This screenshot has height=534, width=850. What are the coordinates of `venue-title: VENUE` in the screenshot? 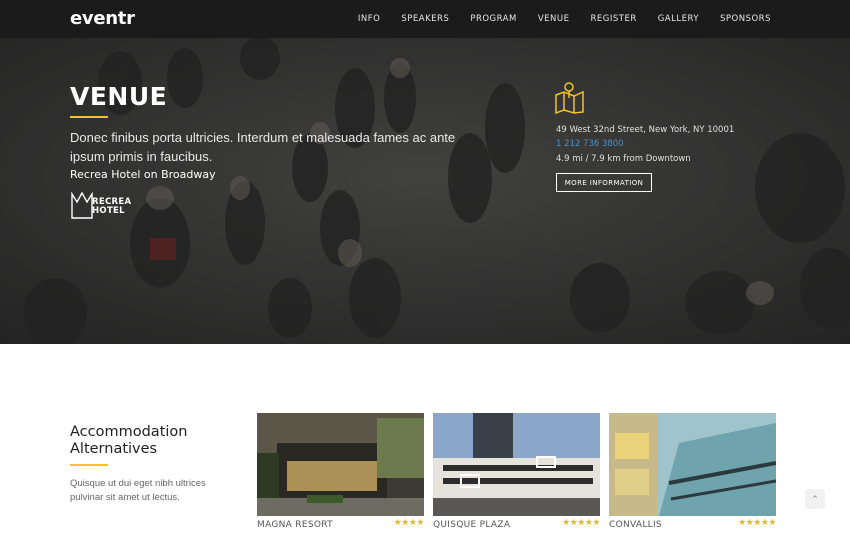 It's located at (119, 96).